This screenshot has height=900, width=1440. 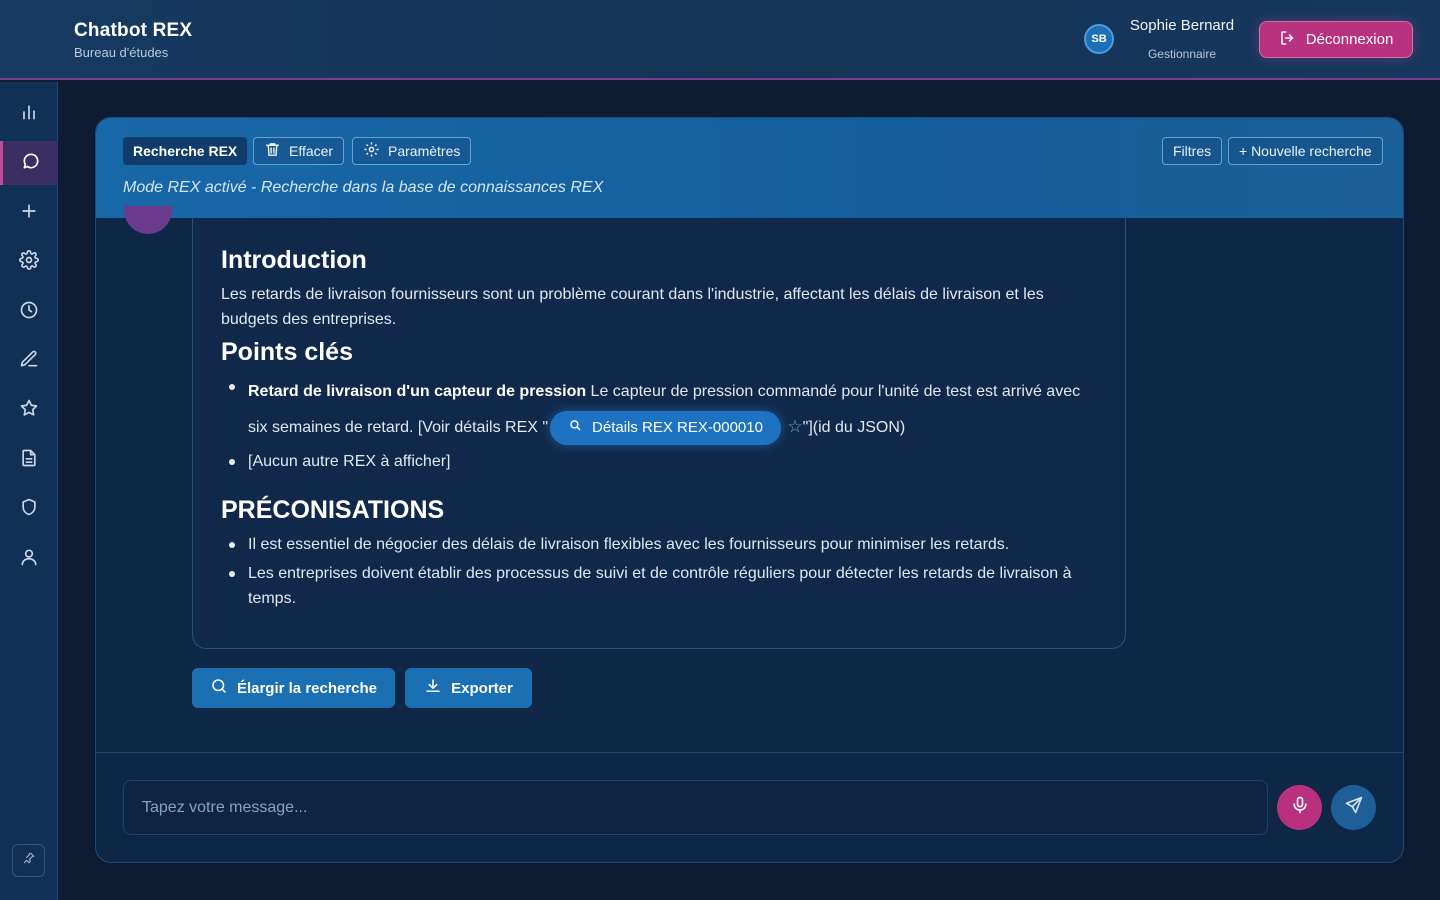 I want to click on message-input-wrapper, so click(x=695, y=807).